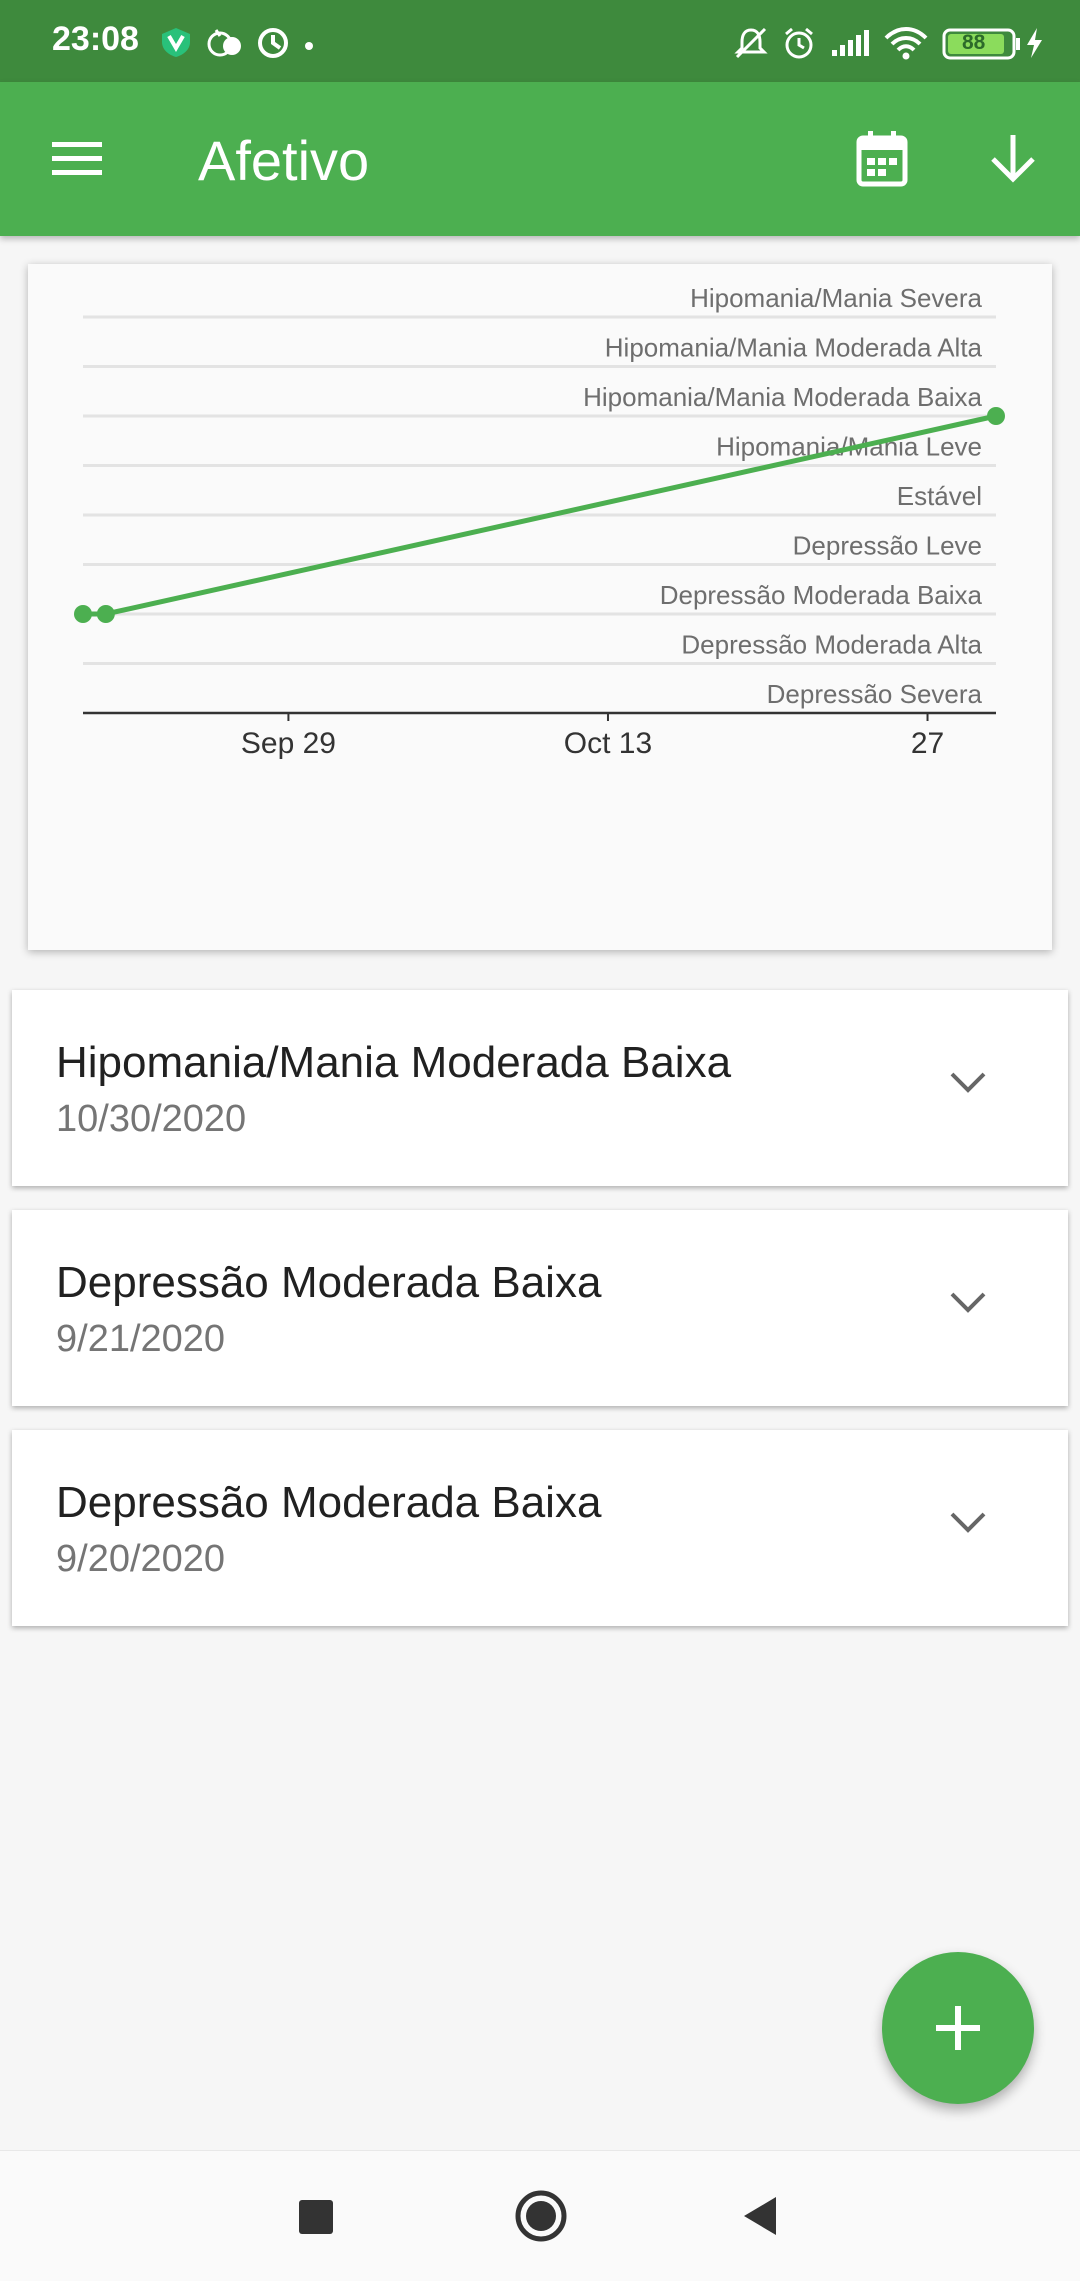 This screenshot has width=1080, height=2281. Describe the element at coordinates (906, 45) in the screenshot. I see `wifi-icon` at that location.